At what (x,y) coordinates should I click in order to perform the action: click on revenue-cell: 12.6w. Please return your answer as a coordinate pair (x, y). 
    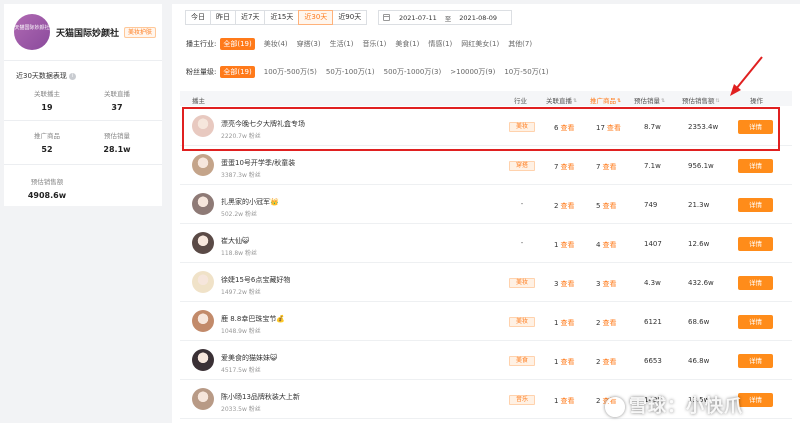
    Looking at the image, I should click on (699, 244).